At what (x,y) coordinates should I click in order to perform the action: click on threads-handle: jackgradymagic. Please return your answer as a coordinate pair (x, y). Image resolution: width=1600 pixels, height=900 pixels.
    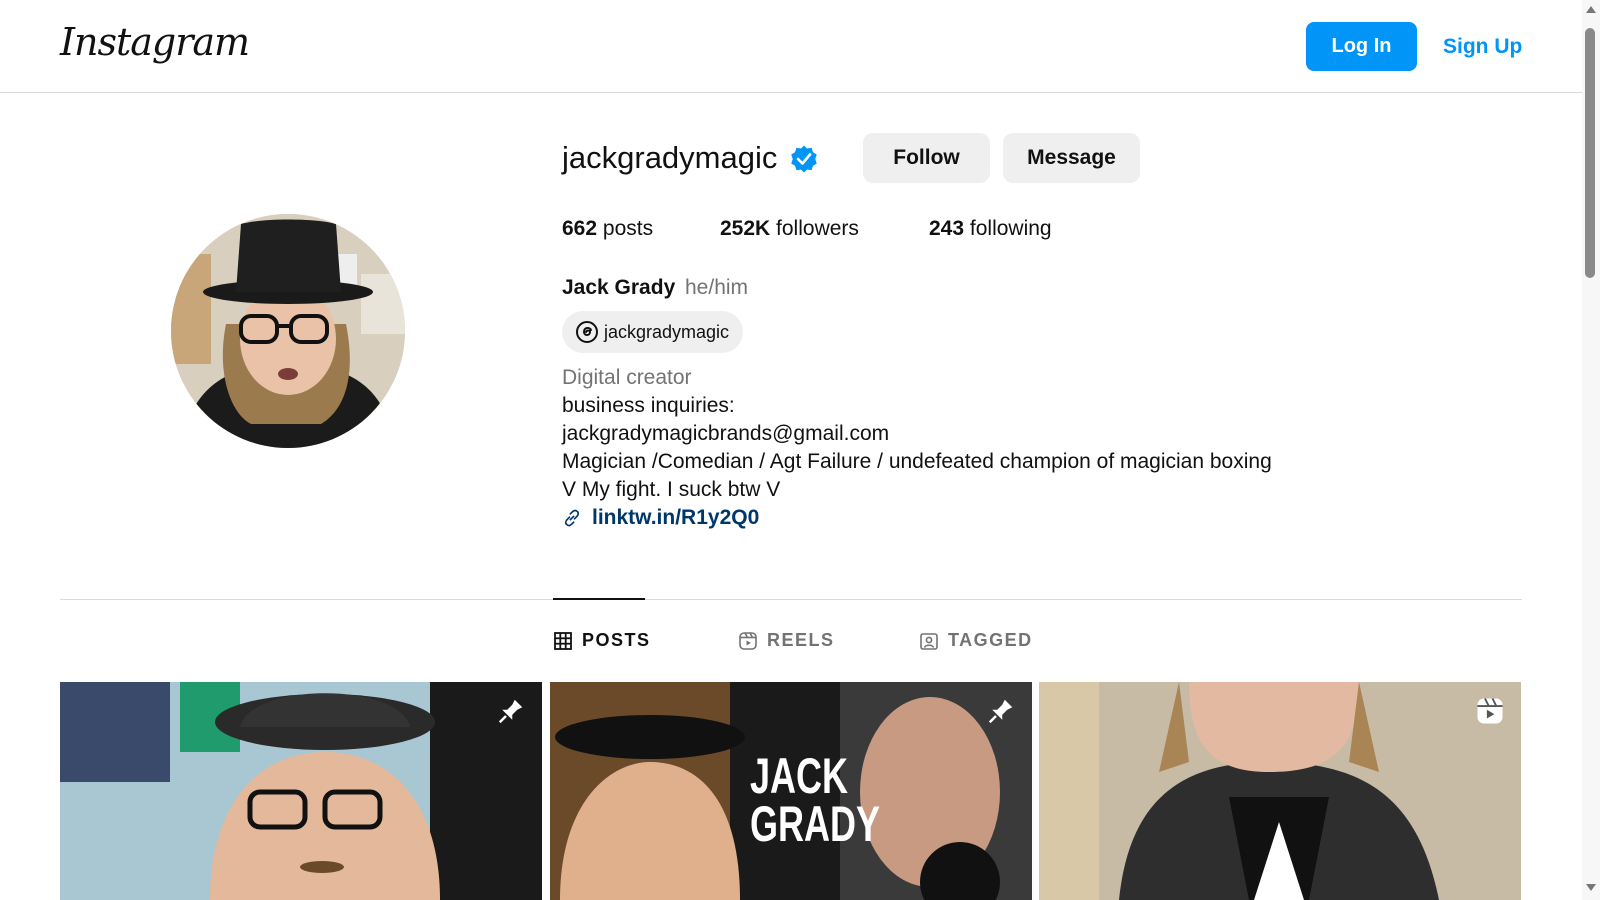
    Looking at the image, I should click on (667, 332).